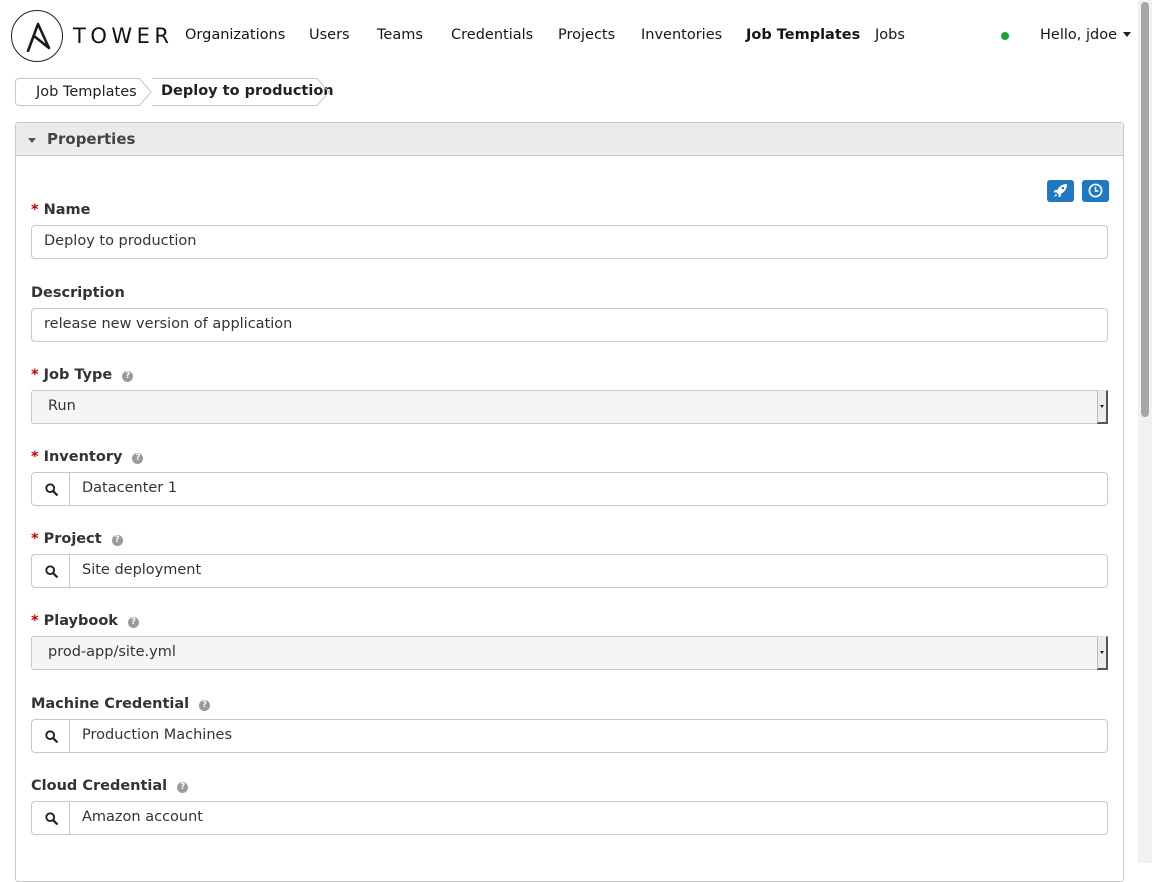  What do you see at coordinates (681, 35) in the screenshot?
I see `nav-inventories: Inventories` at bounding box center [681, 35].